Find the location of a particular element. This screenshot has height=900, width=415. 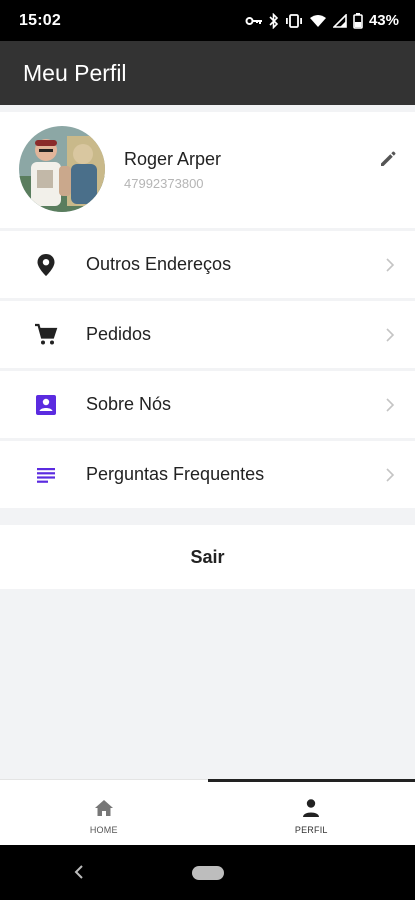

battery-percent: 43% is located at coordinates (383, 20).